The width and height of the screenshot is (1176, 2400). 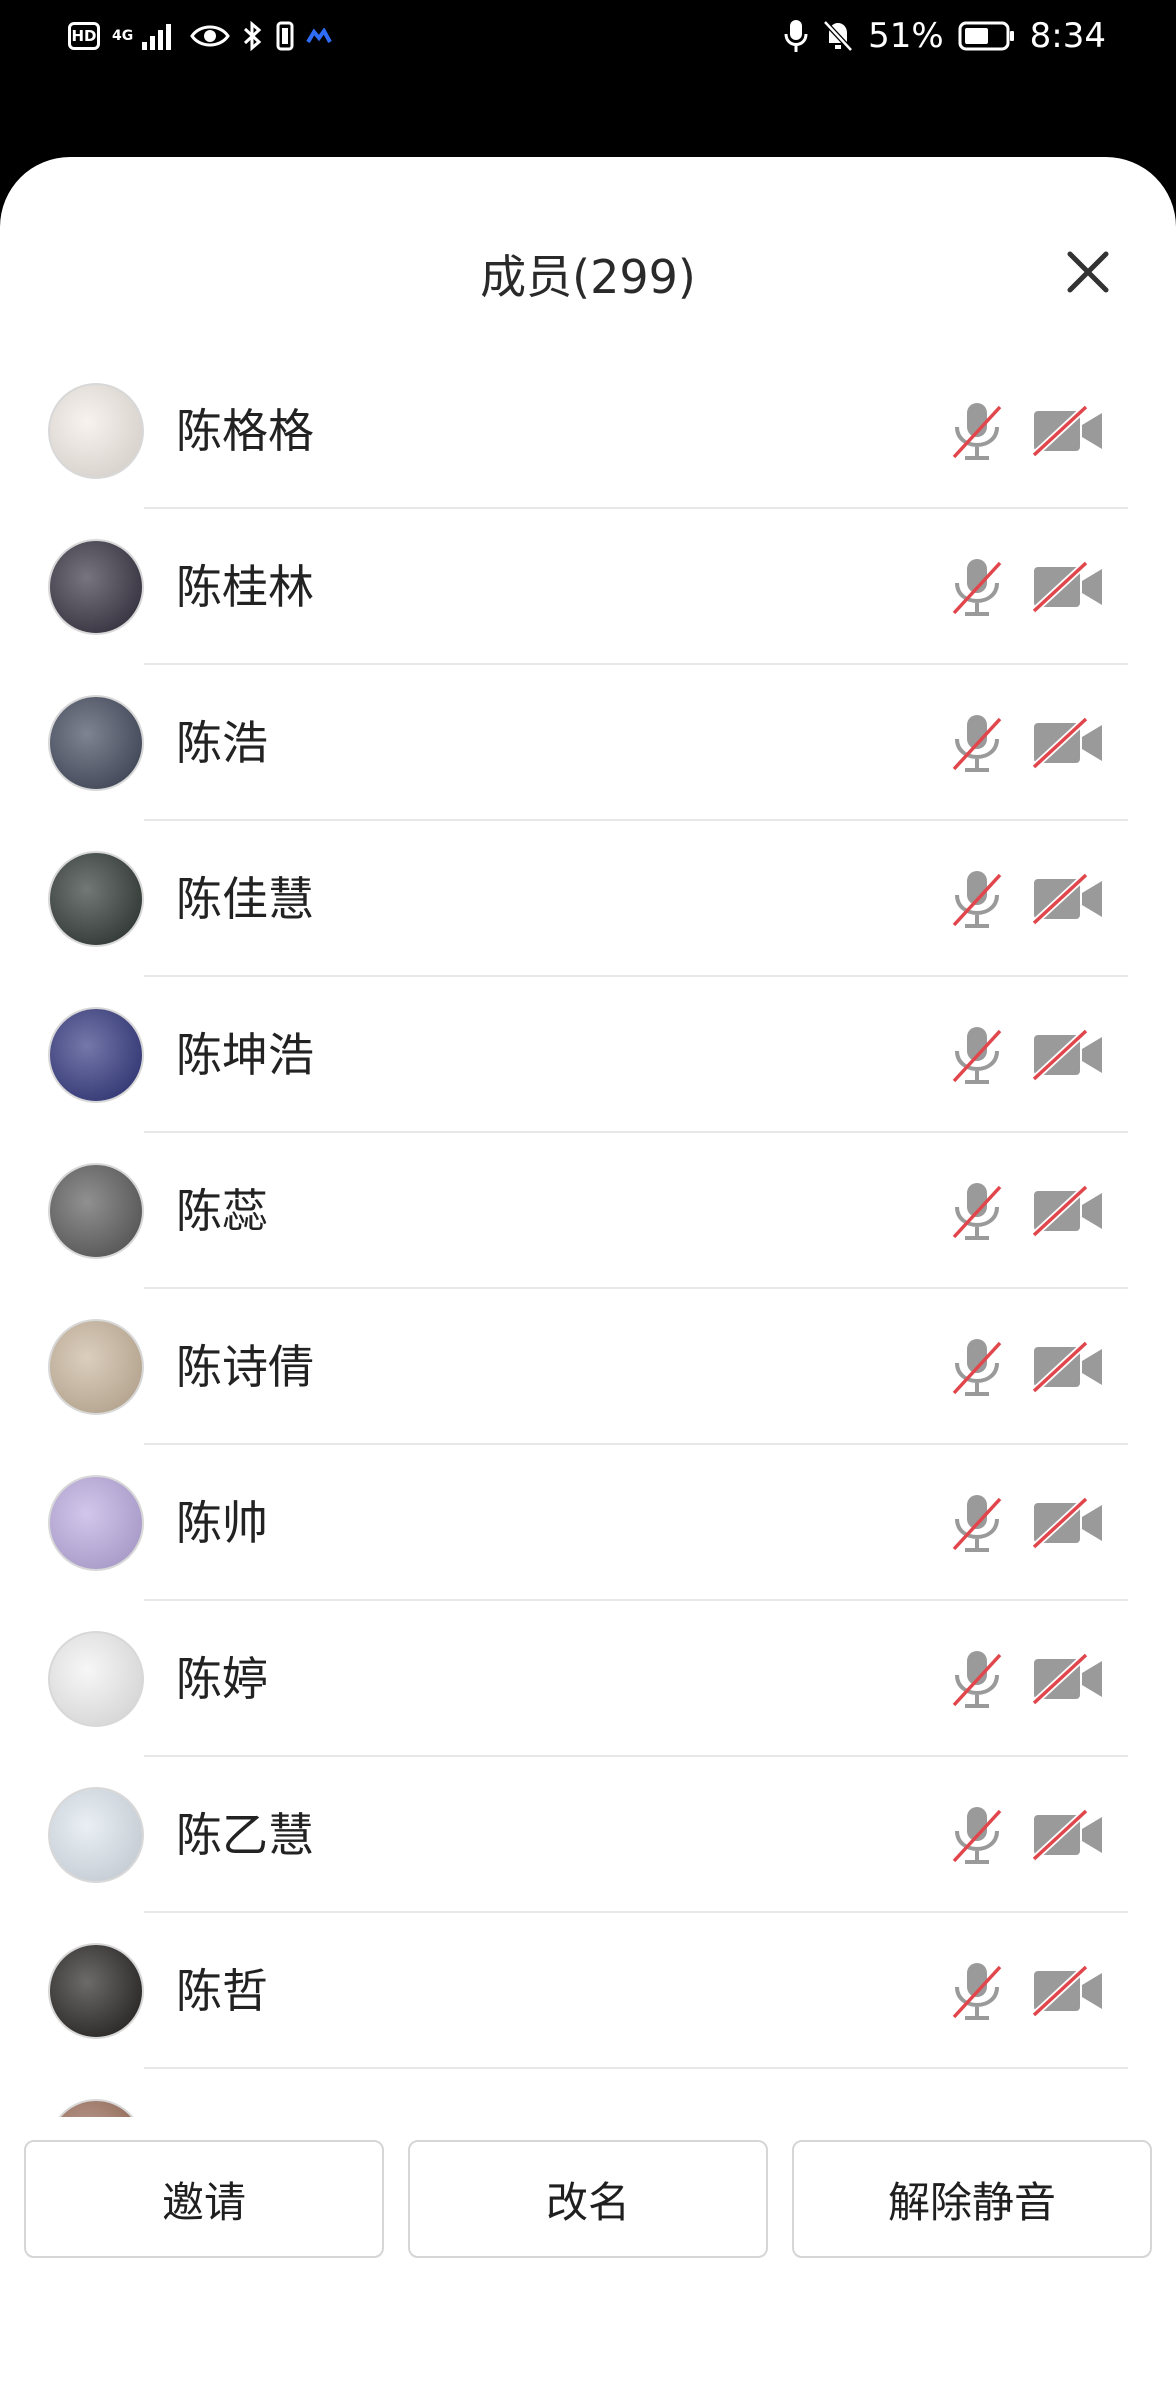 I want to click on member-row: 程嘉萱, so click(x=588, y=2093).